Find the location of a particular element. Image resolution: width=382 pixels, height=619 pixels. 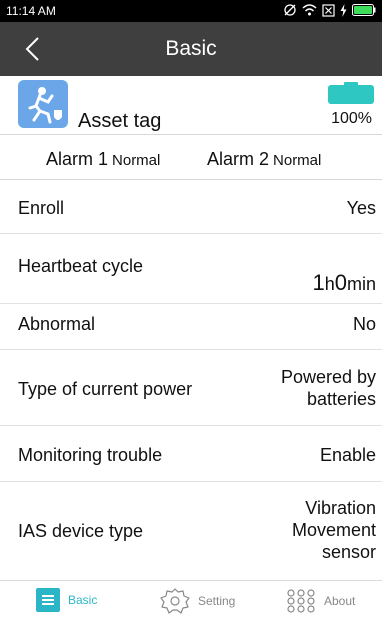

heartbeat-cycle-row: Heartbeat cycle 1h0min is located at coordinates (191, 269).